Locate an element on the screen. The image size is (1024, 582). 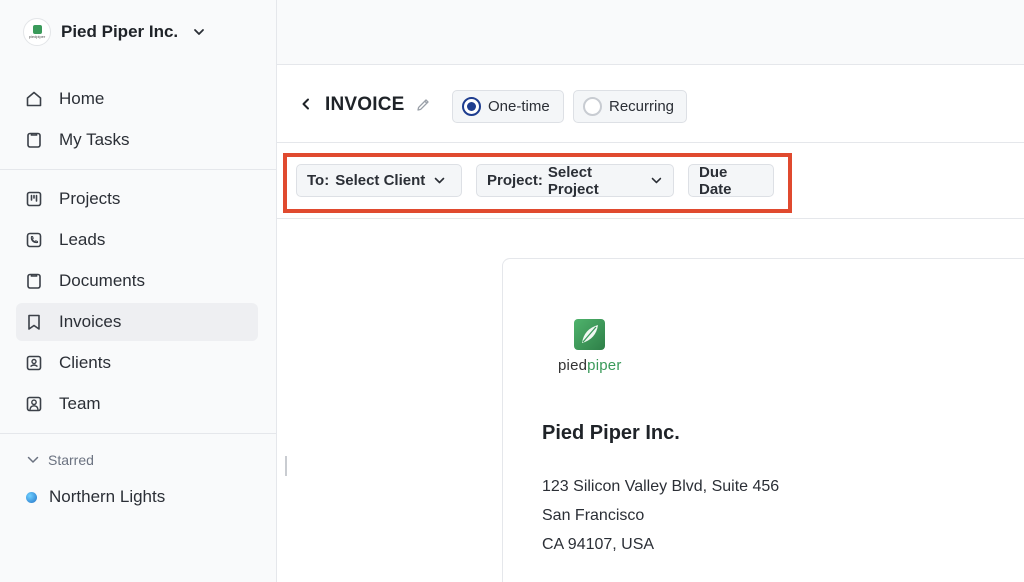
sidebar-item-documents: Documents is located at coordinates (137, 281).